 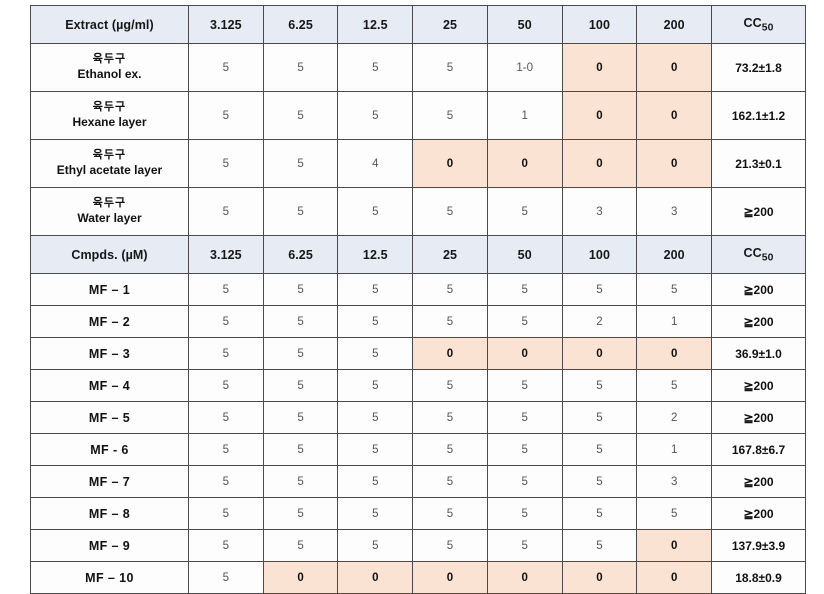 What do you see at coordinates (109, 73) in the screenshot?
I see `row-label-english-name: Ethanol ex.` at bounding box center [109, 73].